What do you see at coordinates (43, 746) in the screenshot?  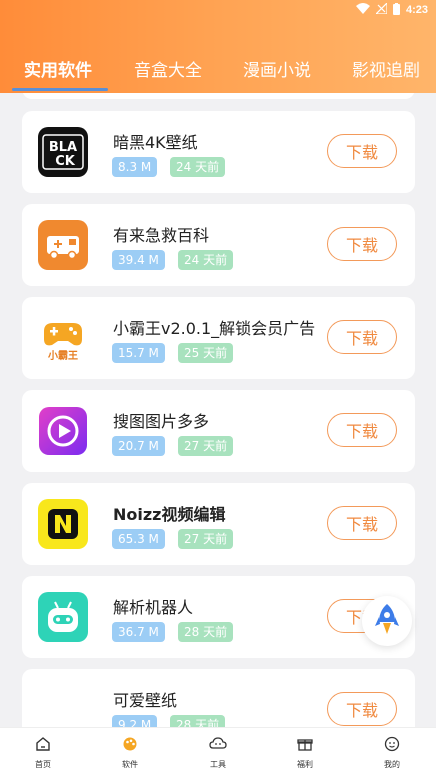 I see `home-icon` at bounding box center [43, 746].